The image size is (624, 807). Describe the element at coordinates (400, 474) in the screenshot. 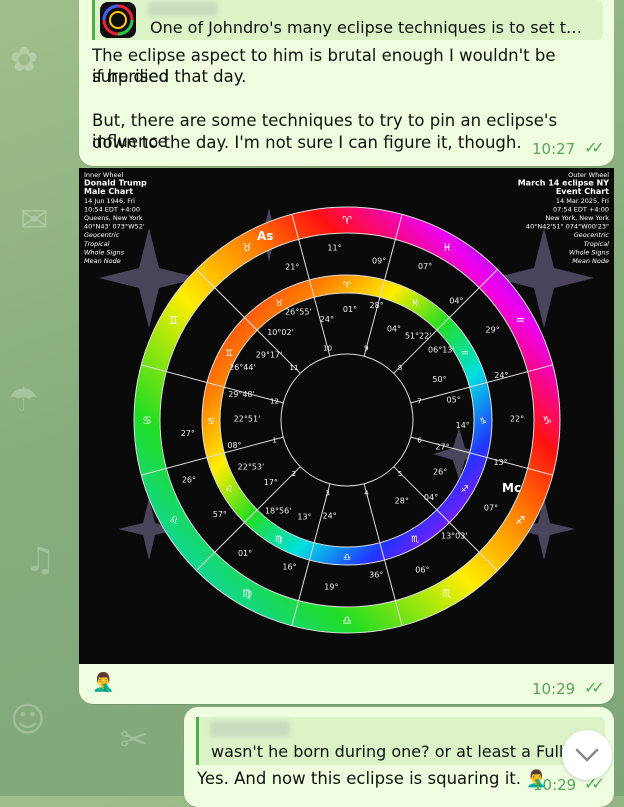

I see `house-number: 5` at that location.